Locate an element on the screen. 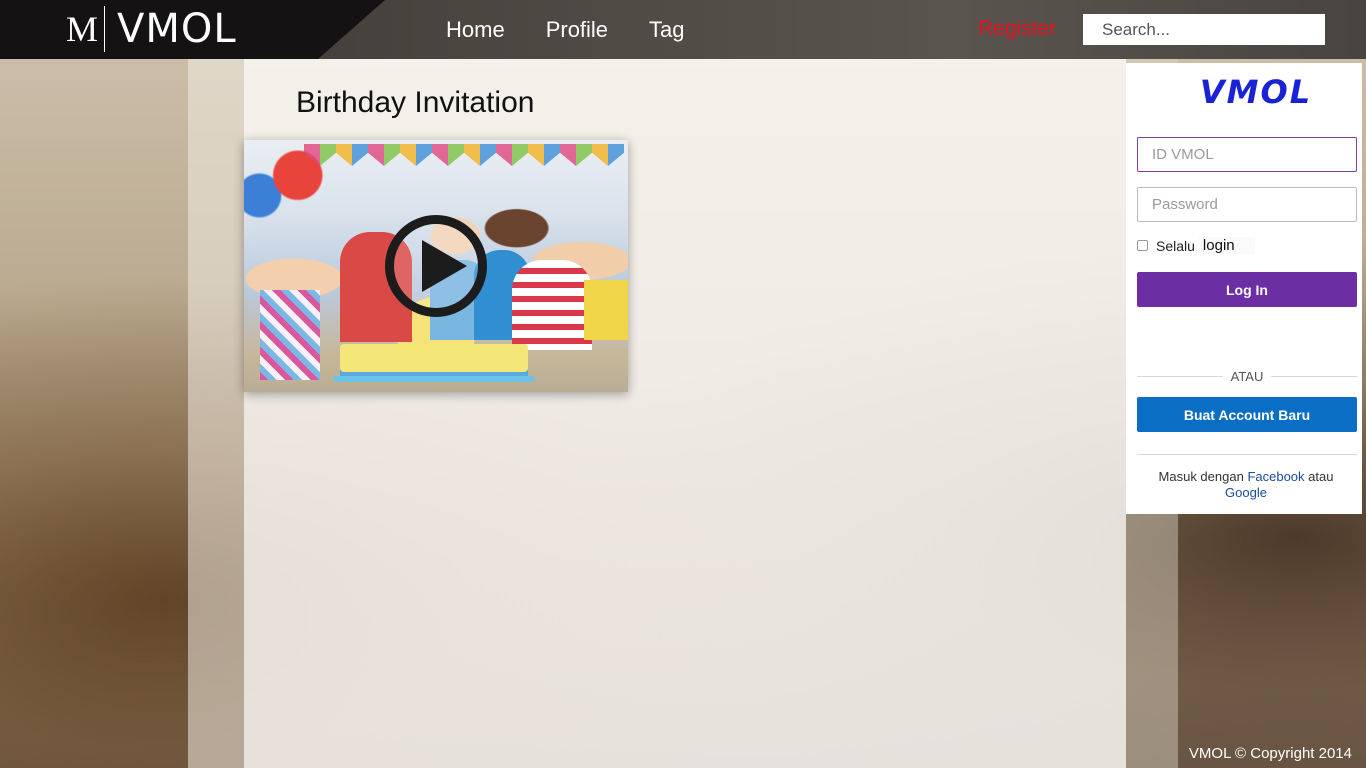  main-nav: Home Profile Tag is located at coordinates (586, 30).